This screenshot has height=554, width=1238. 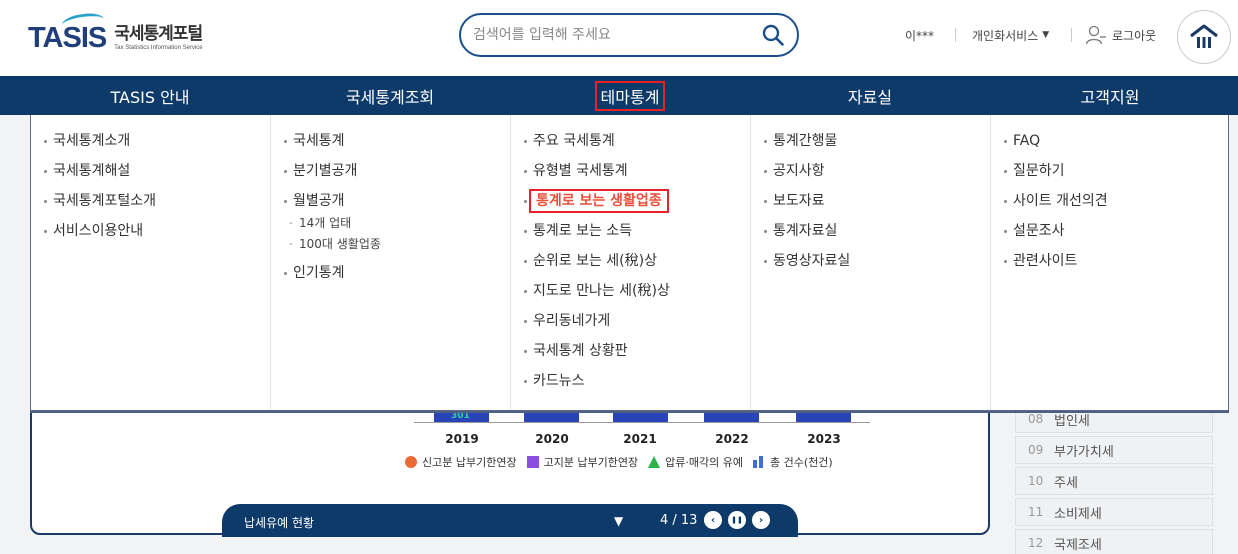 I want to click on menu-item: 분기별공개, so click(x=390, y=175).